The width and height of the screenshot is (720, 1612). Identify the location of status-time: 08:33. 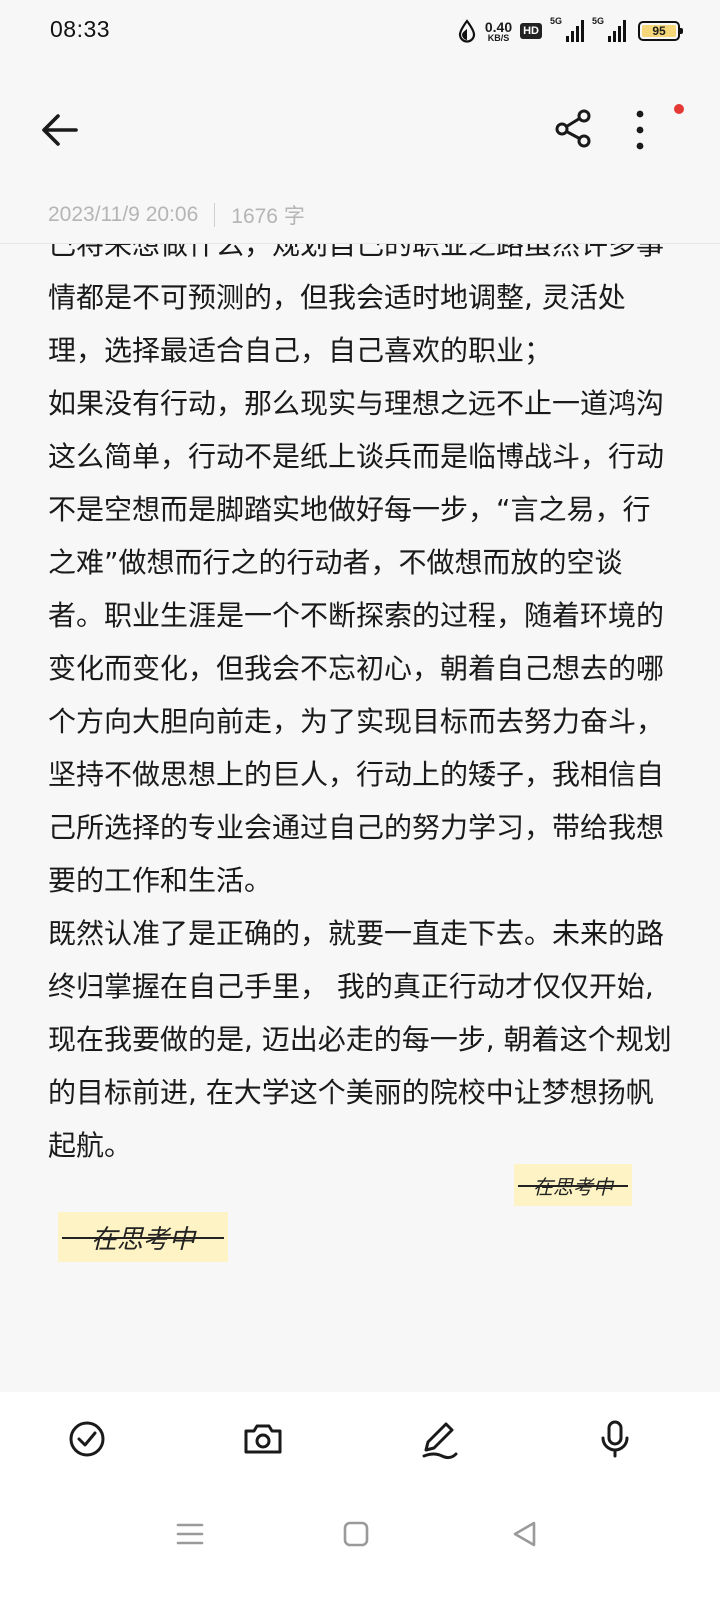
(80, 29).